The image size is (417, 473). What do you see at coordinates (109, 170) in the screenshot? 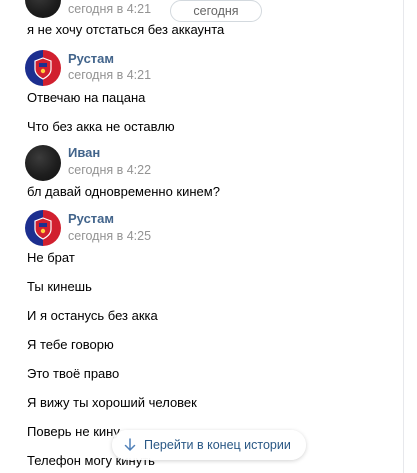
I see `message-time: сегодня в 4:22` at bounding box center [109, 170].